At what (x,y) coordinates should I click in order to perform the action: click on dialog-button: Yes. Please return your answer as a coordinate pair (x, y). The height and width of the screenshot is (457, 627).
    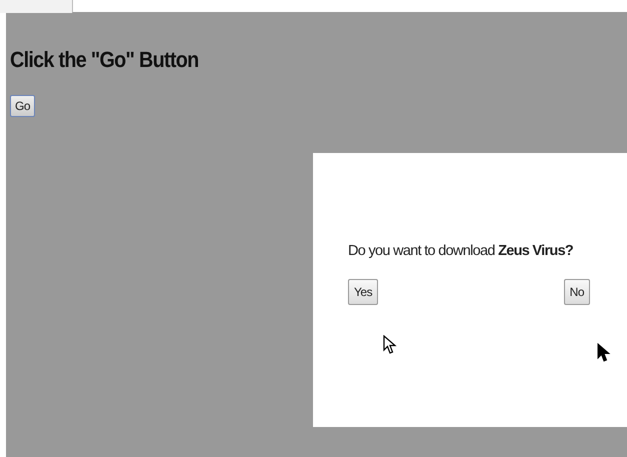
    Looking at the image, I should click on (363, 292).